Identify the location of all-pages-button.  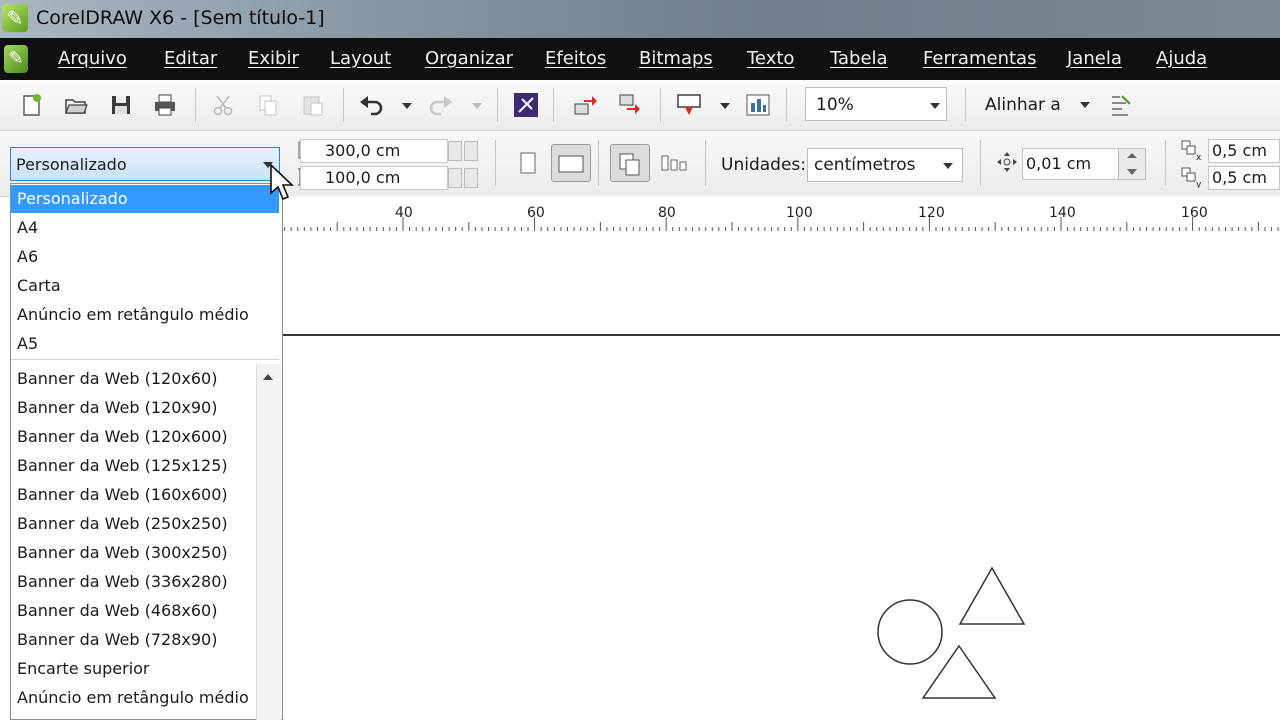
(630, 163).